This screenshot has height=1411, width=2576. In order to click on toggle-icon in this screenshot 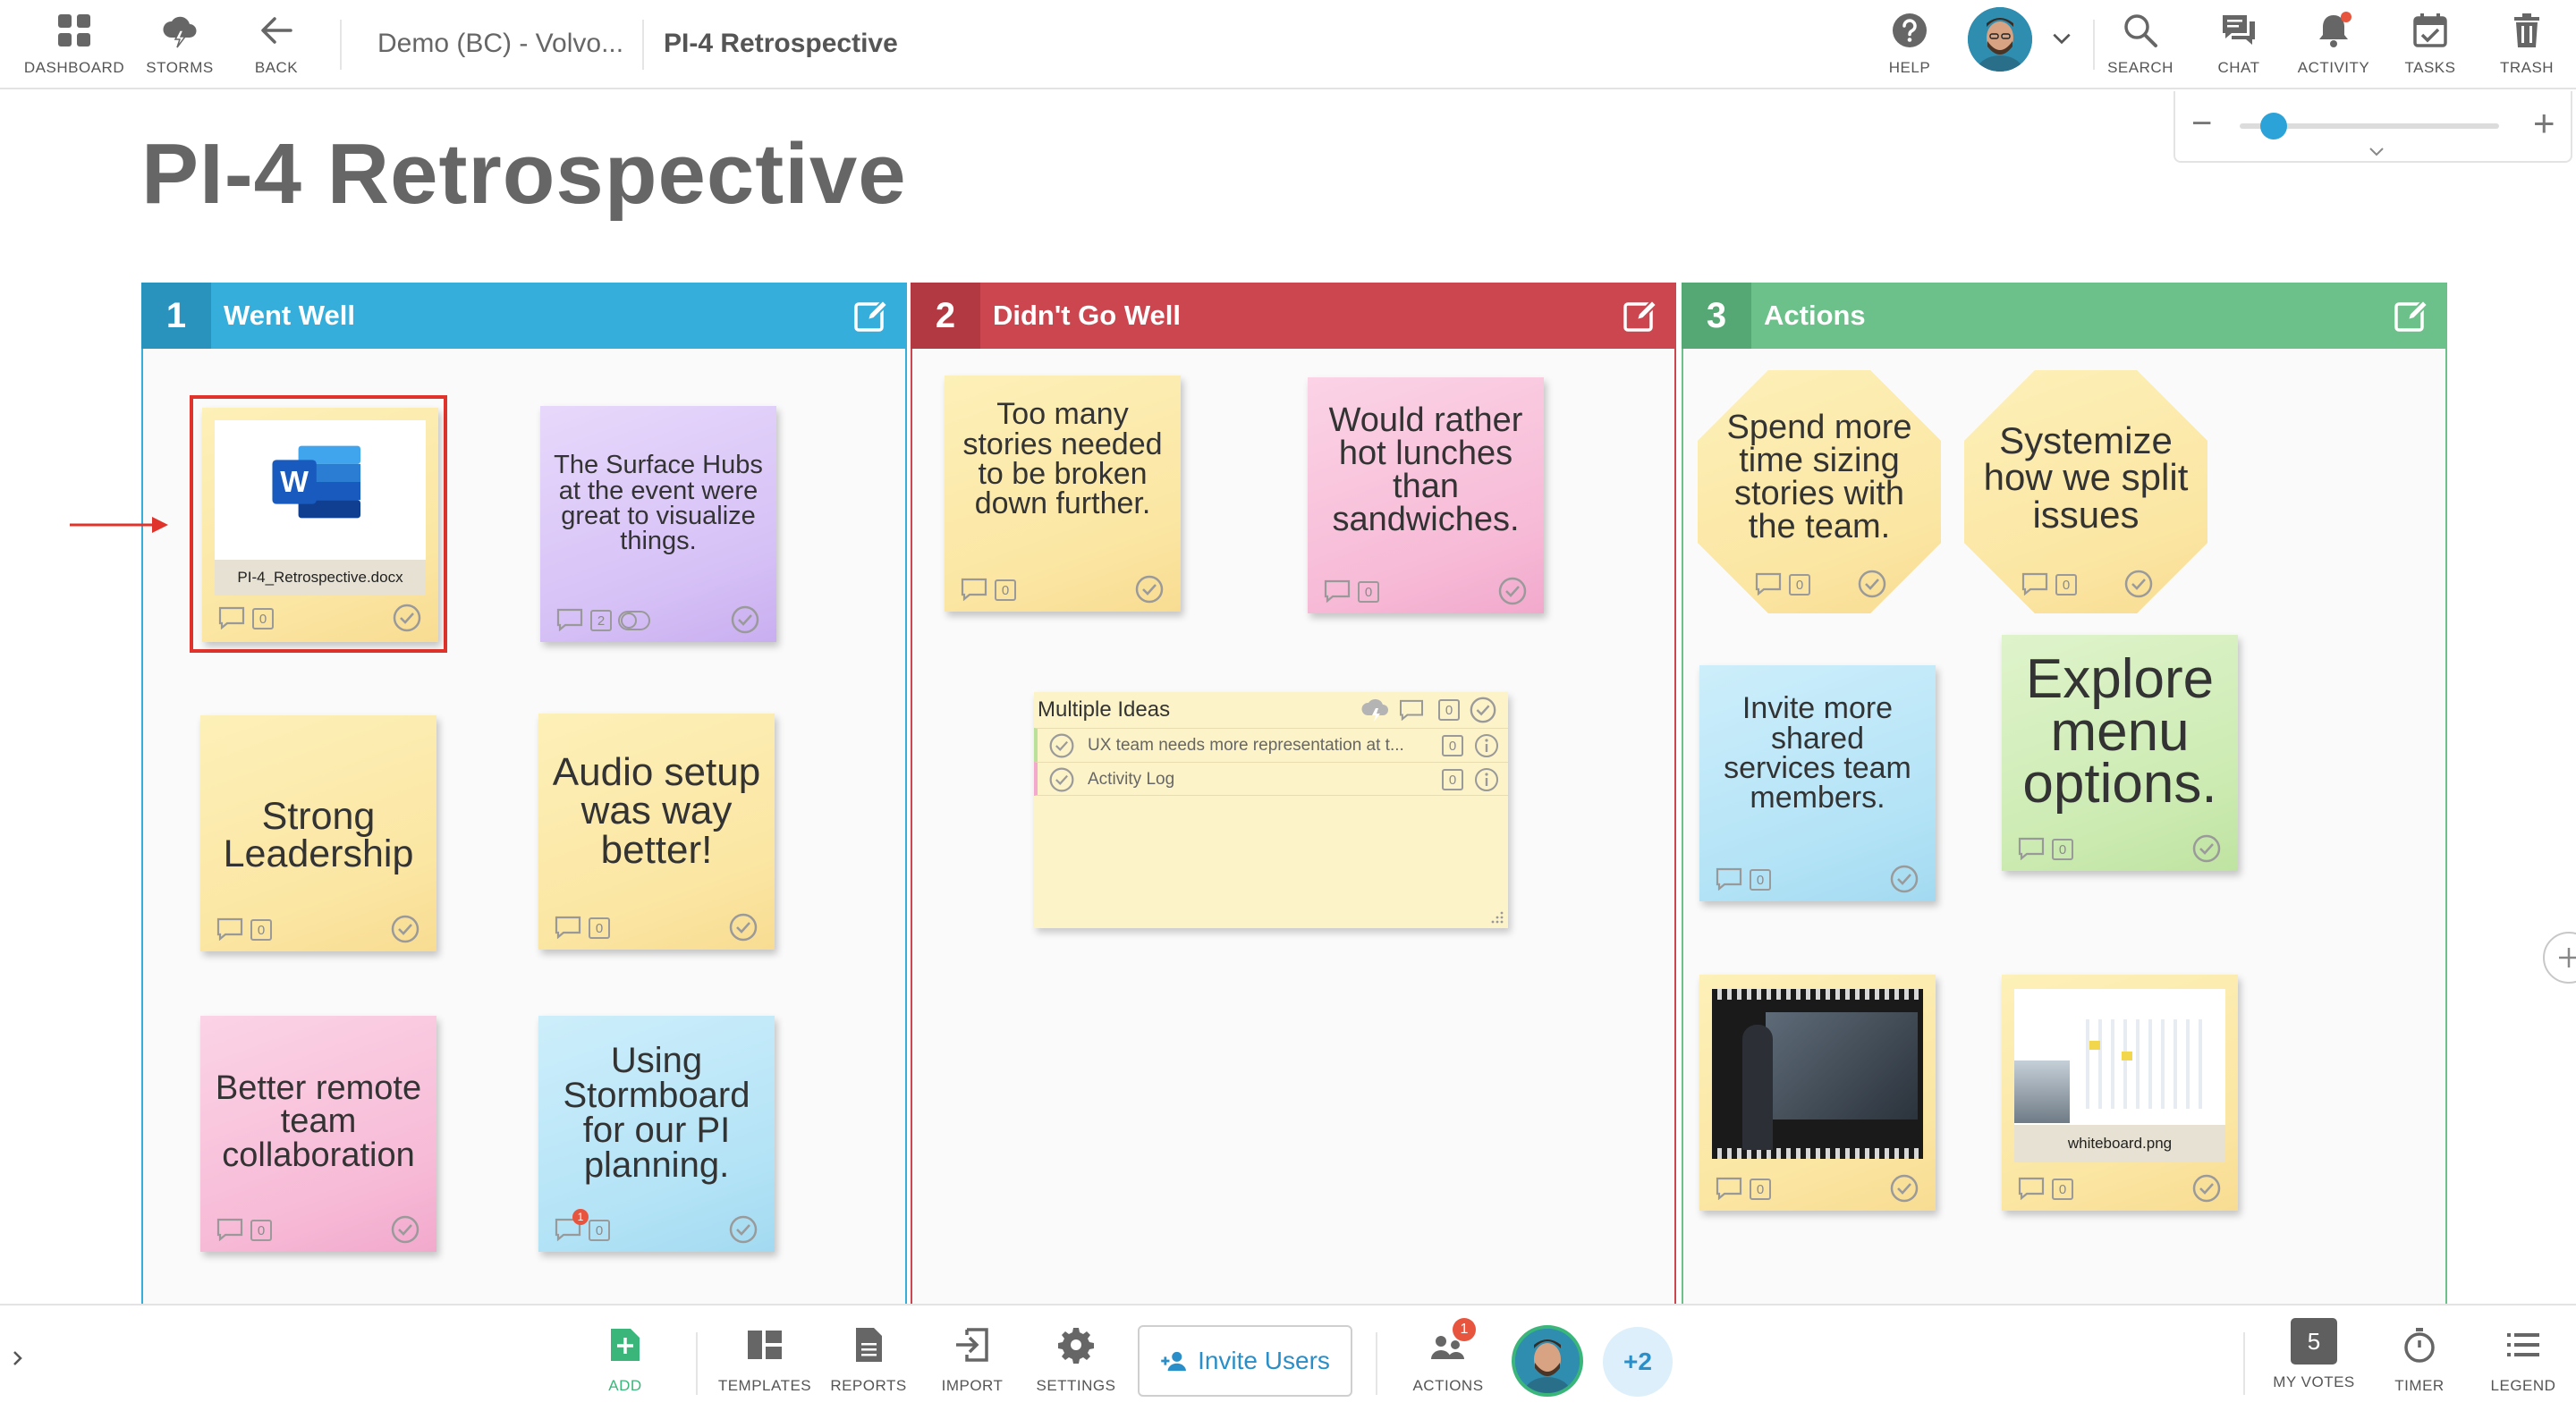, I will do `click(634, 621)`.